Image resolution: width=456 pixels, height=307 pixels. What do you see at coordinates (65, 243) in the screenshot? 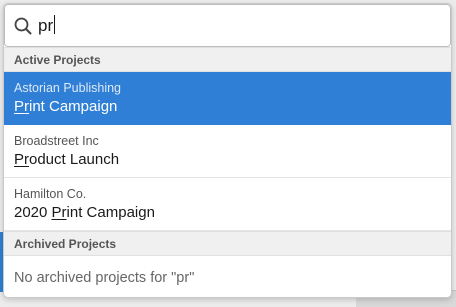
I see `archived-projects-label: Archived Projects` at bounding box center [65, 243].